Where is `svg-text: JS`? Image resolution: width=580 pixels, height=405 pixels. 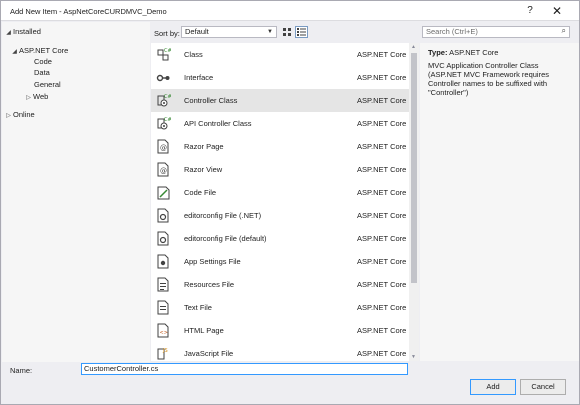 svg-text: JS is located at coordinates (165, 351).